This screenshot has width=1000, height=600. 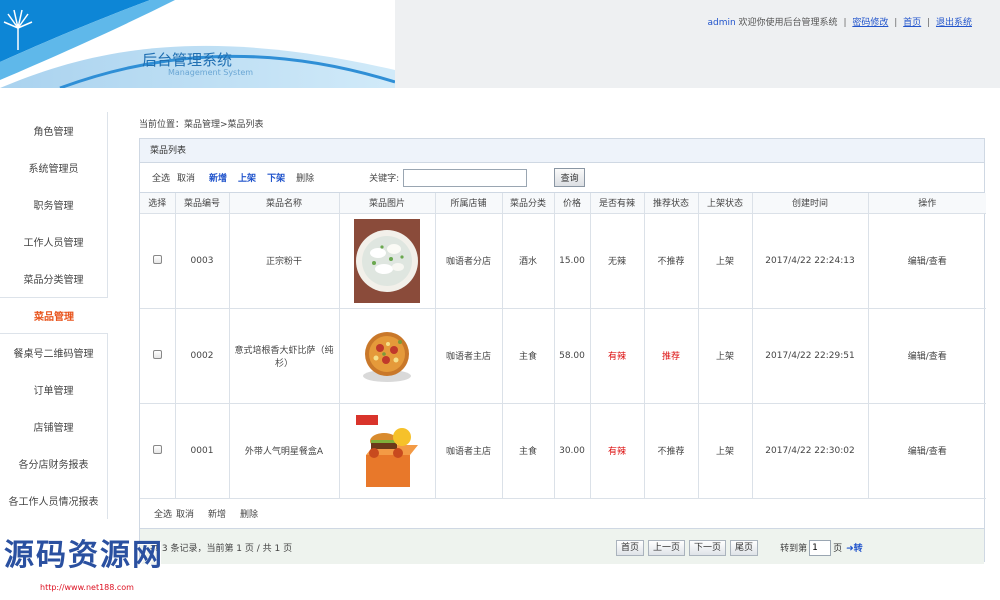 I want to click on off-shelf-button: 下架, so click(x=276, y=177).